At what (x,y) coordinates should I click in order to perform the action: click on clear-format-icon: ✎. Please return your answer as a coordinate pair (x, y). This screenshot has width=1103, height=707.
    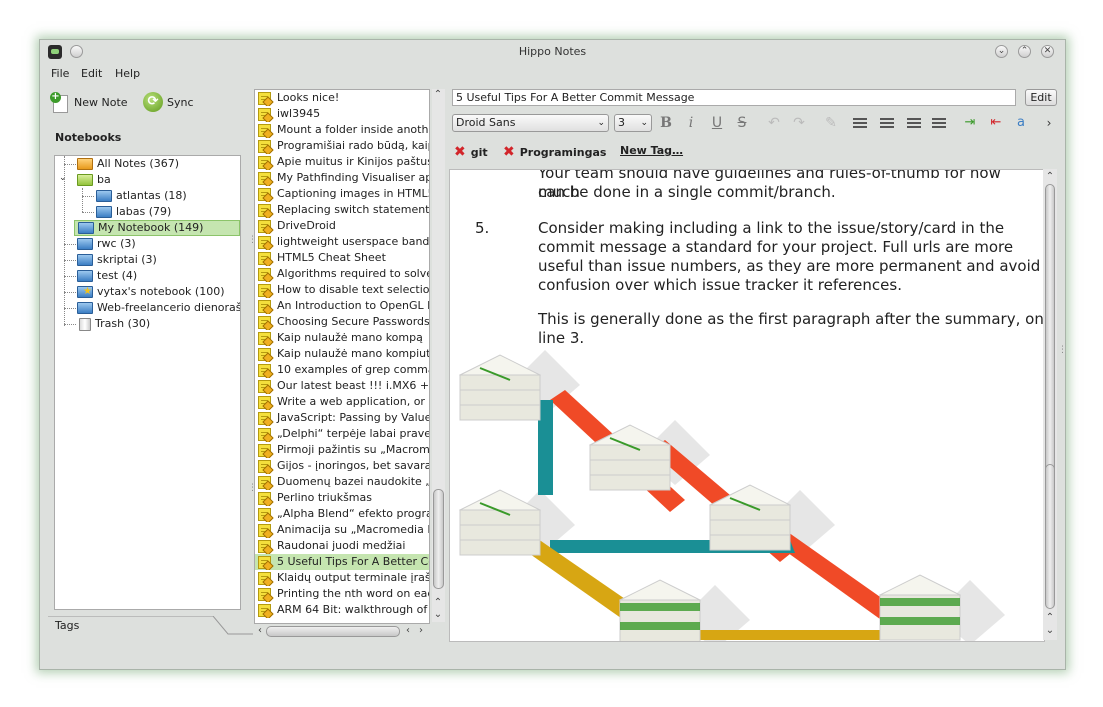
    Looking at the image, I should click on (831, 123).